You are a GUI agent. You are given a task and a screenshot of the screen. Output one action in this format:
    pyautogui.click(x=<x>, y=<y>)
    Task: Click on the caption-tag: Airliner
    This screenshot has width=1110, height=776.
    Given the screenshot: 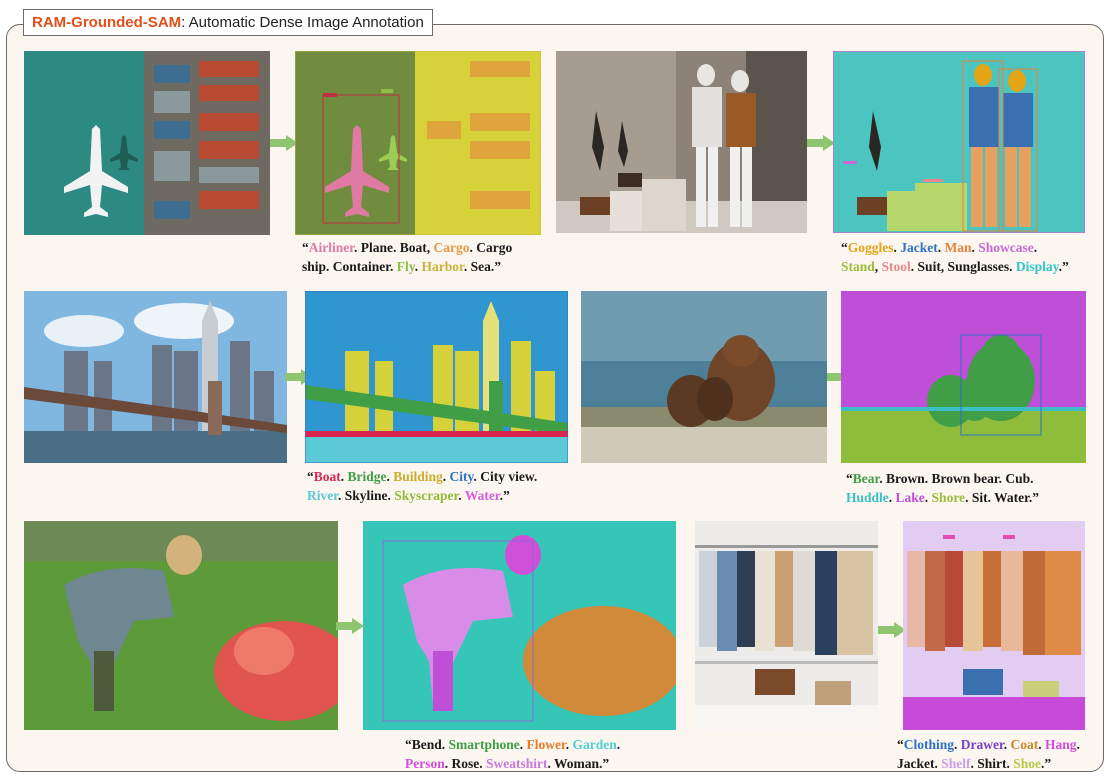 What is the action you would take?
    pyautogui.click(x=331, y=247)
    